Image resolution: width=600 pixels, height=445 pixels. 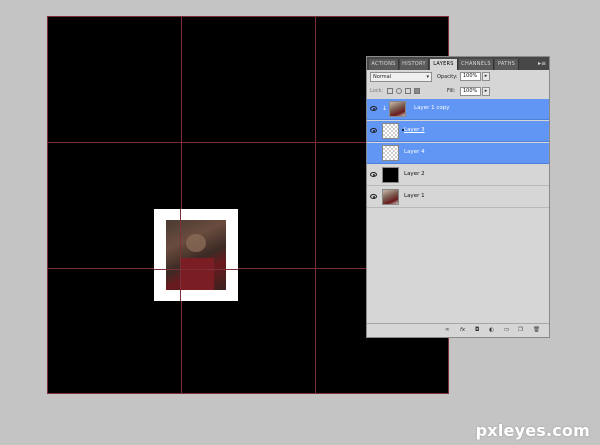 I want to click on panel-tabbar: ACTIONS HISTORY LAYERS CHANNELS PATHS ▸≡, so click(x=458, y=63).